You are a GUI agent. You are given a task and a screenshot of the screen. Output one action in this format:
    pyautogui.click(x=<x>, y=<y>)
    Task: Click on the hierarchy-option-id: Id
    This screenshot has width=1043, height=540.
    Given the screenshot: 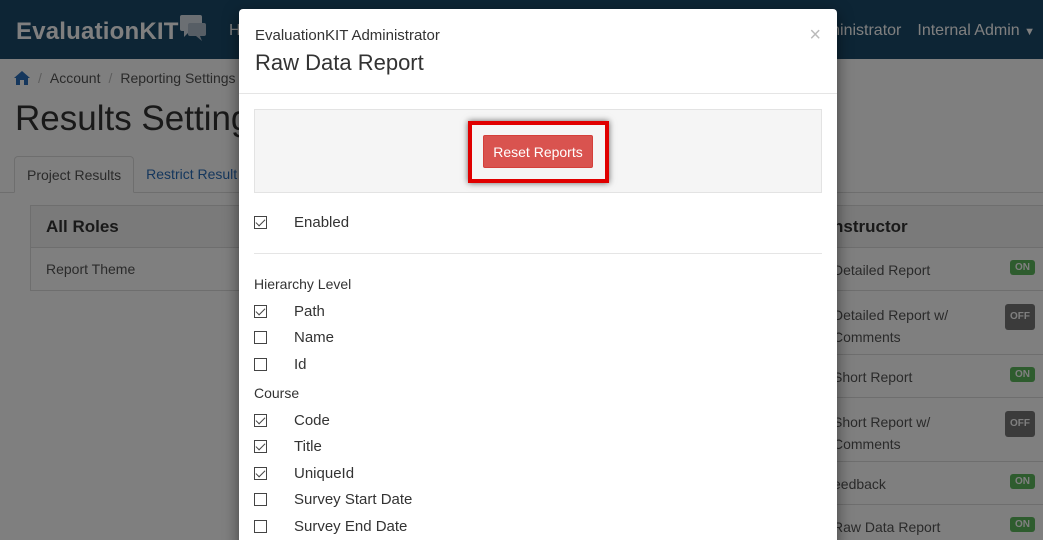 What is the action you would take?
    pyautogui.click(x=280, y=364)
    